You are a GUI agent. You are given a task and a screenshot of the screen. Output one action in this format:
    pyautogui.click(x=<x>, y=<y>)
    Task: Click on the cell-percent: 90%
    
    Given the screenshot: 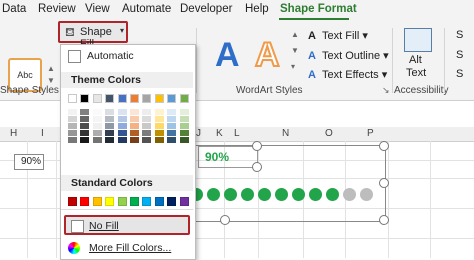 What is the action you would take?
    pyautogui.click(x=29, y=162)
    